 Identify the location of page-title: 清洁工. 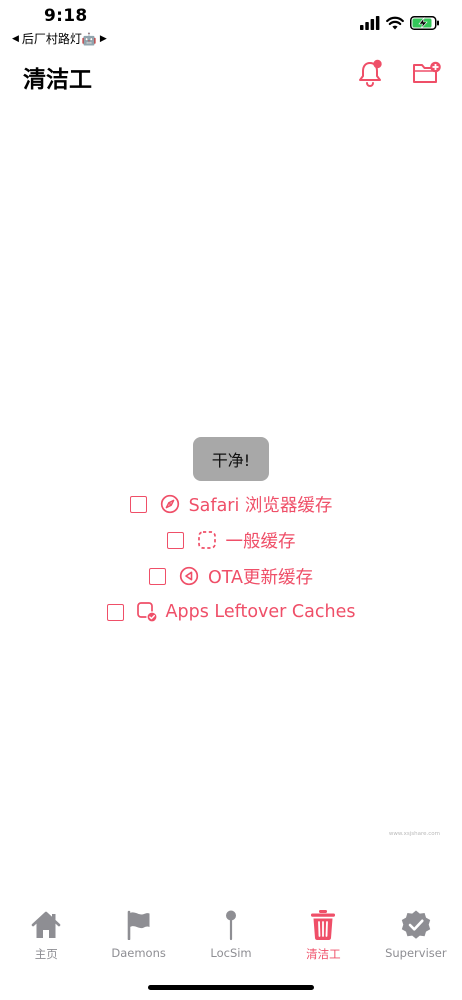
(57, 80).